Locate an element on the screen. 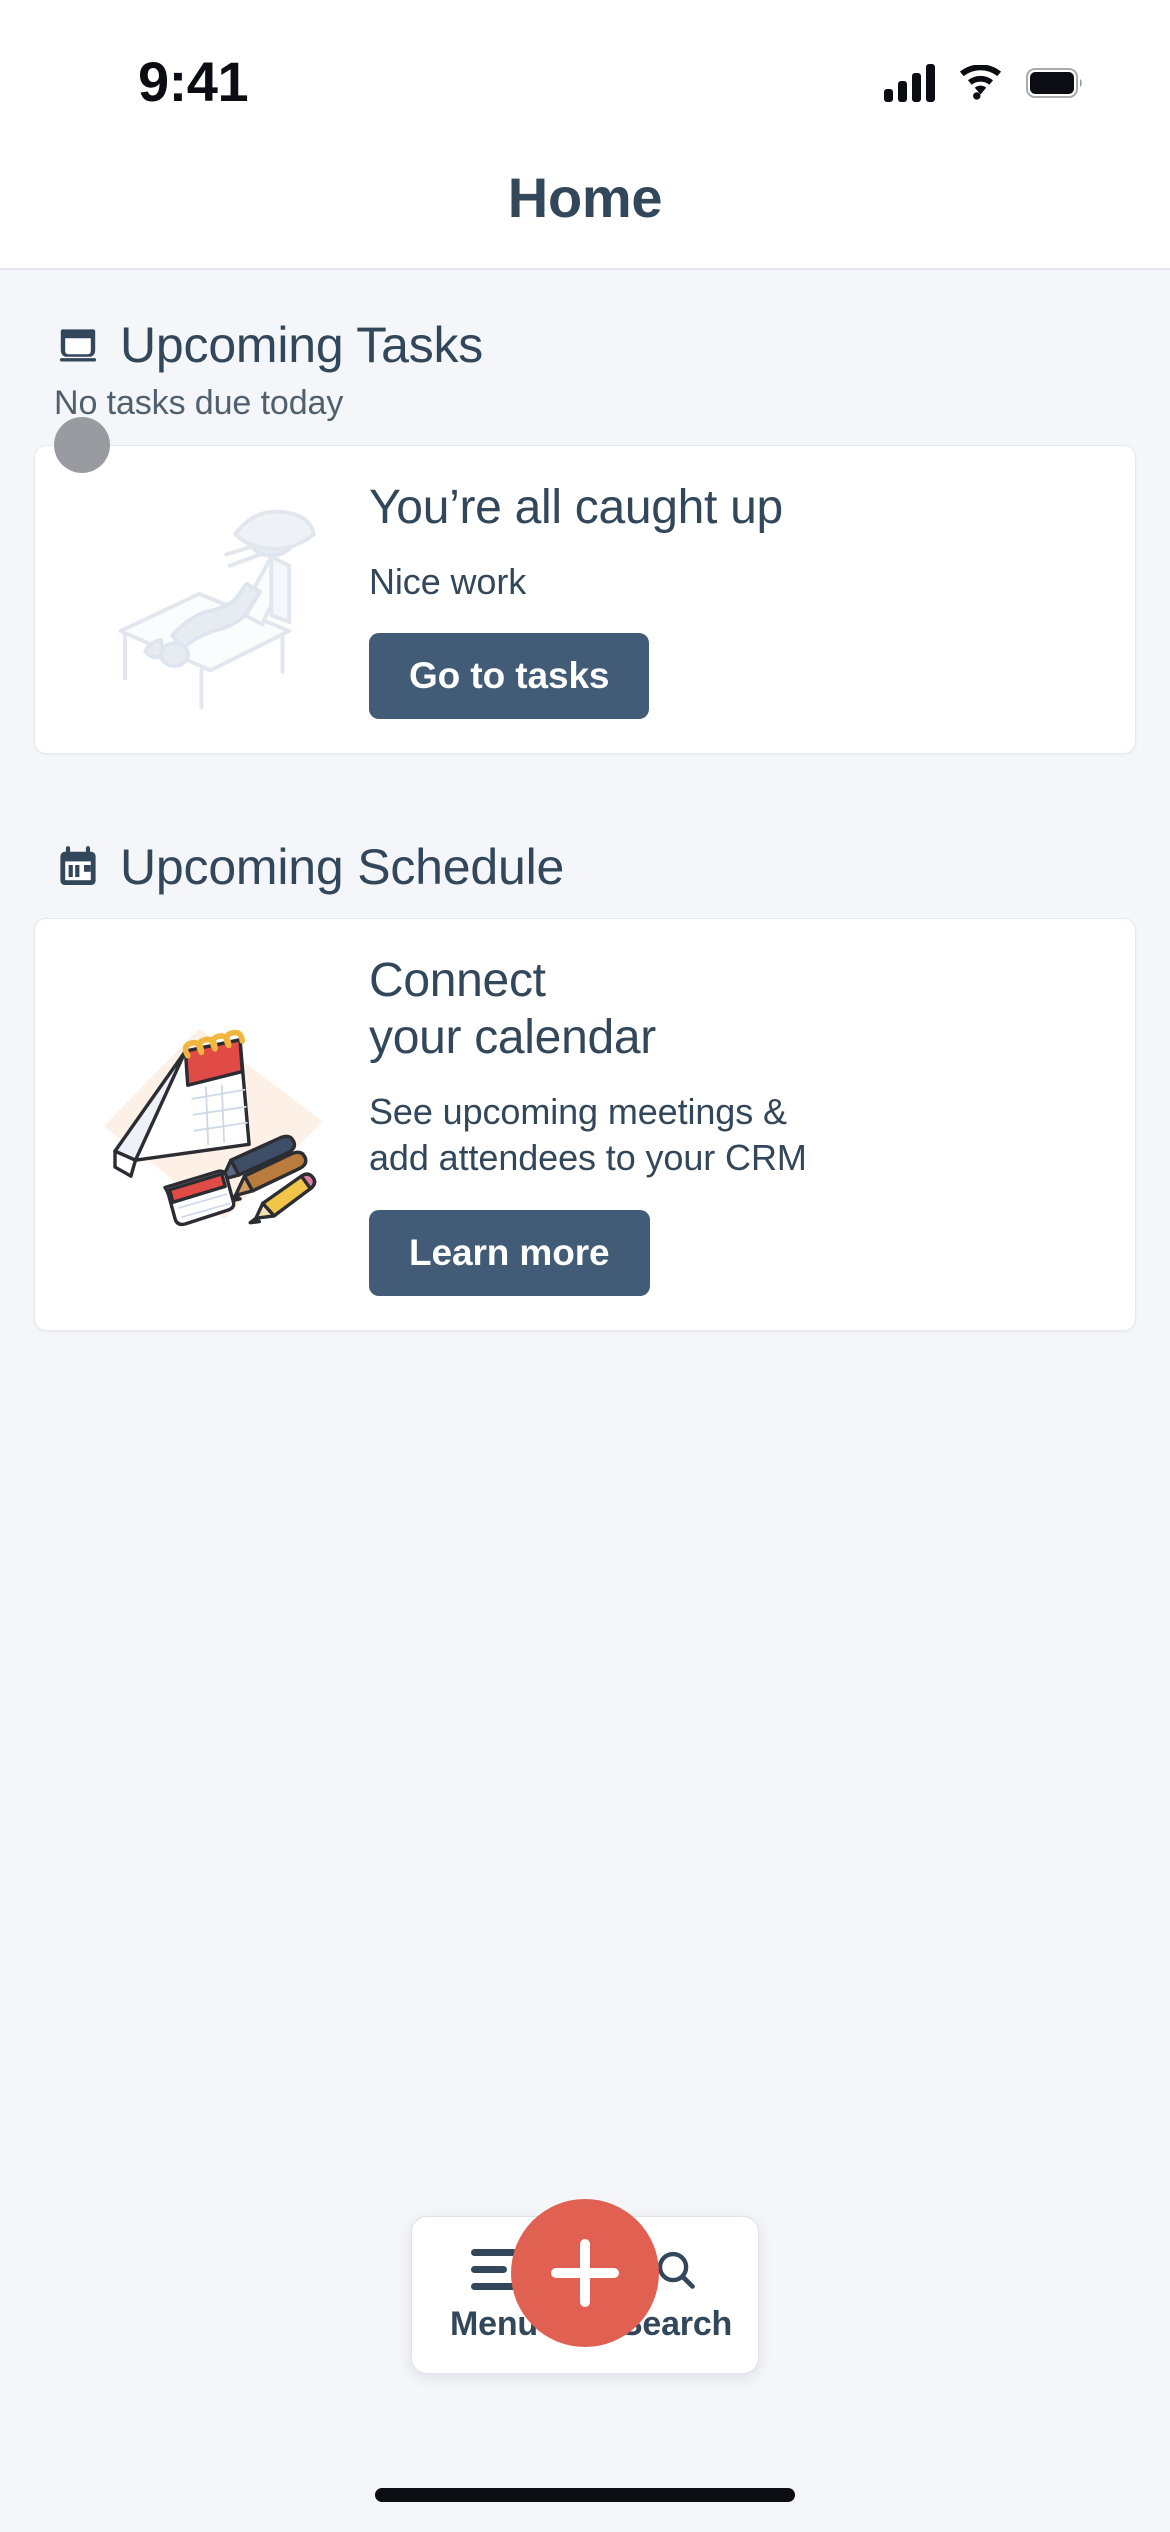 The width and height of the screenshot is (1170, 2532). create-button is located at coordinates (585, 2273).